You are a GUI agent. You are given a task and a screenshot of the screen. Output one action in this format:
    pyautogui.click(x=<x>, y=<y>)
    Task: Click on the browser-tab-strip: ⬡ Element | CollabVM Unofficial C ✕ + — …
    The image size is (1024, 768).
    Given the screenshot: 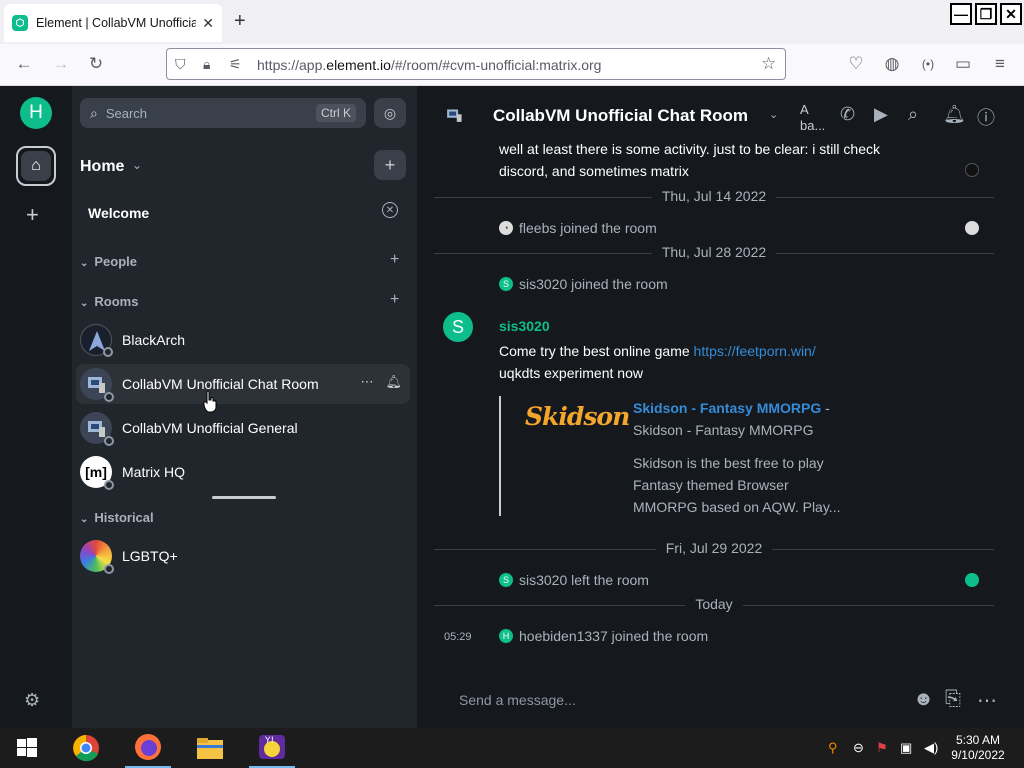 What is the action you would take?
    pyautogui.click(x=512, y=22)
    